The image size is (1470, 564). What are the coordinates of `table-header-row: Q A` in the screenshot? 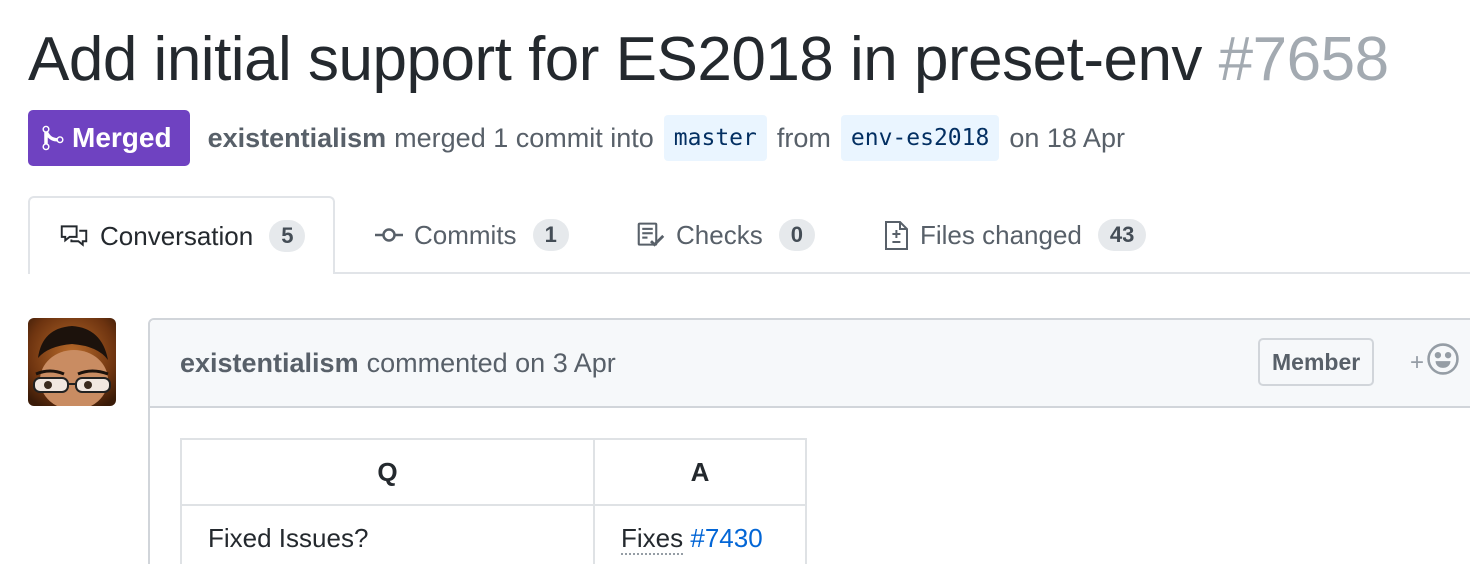 It's located at (493, 472).